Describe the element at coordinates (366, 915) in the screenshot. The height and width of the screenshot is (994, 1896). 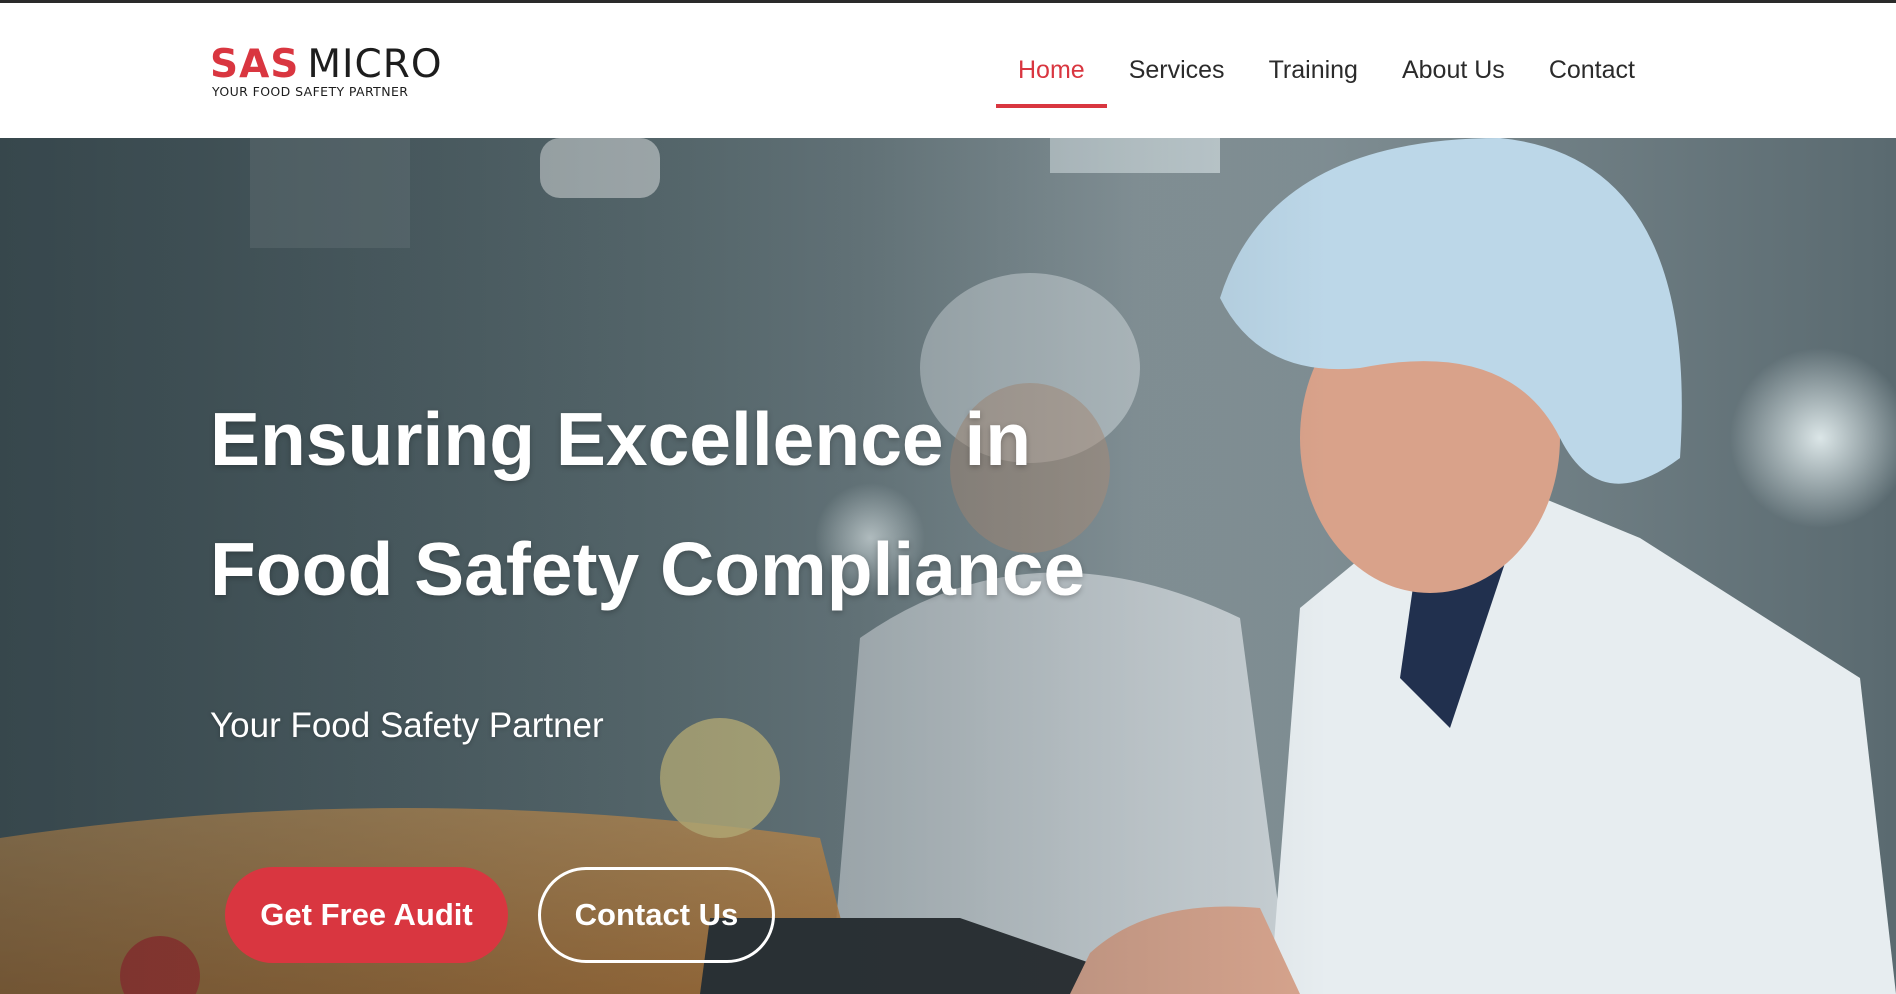
I see `get-free-audit-button: Get Free Audit` at that location.